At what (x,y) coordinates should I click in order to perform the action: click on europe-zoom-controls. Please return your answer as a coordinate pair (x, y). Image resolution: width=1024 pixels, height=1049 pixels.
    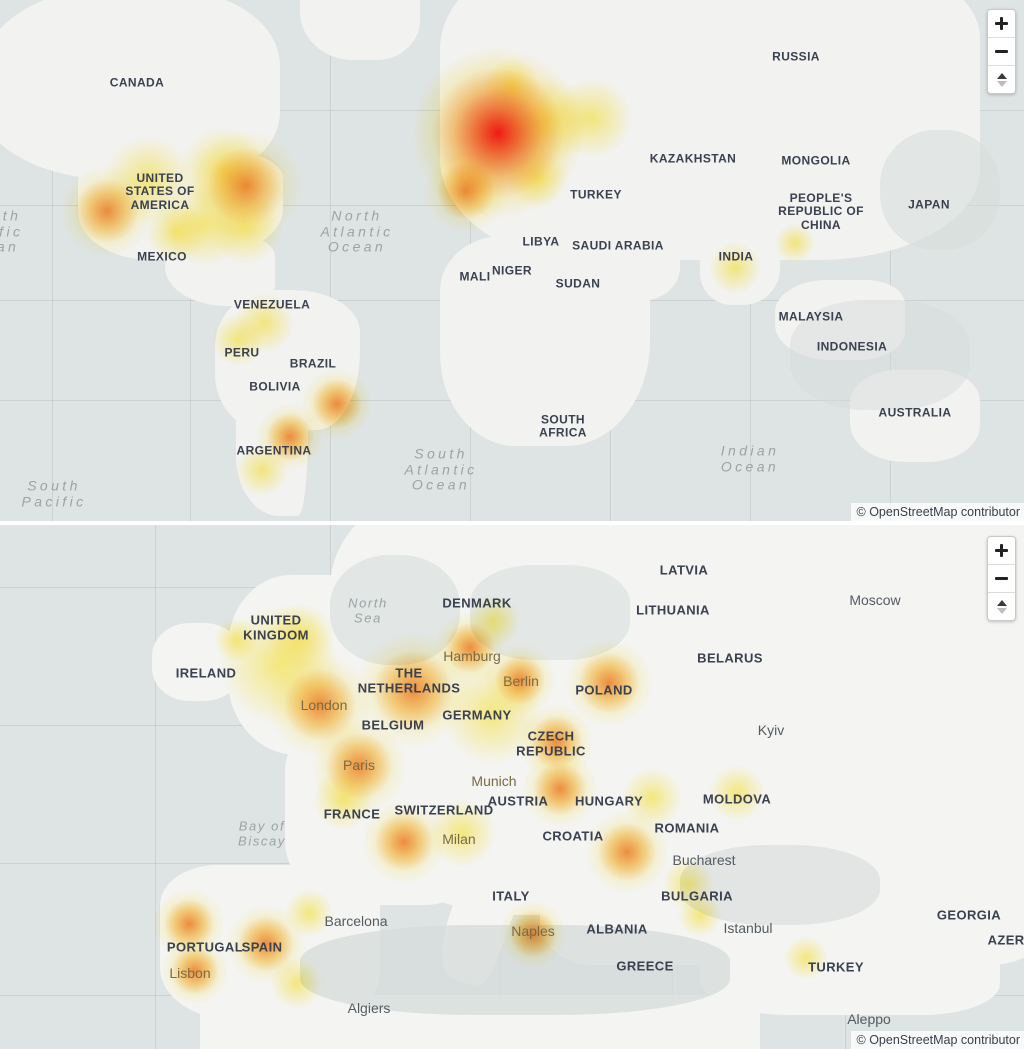
    Looking at the image, I should click on (1001, 578).